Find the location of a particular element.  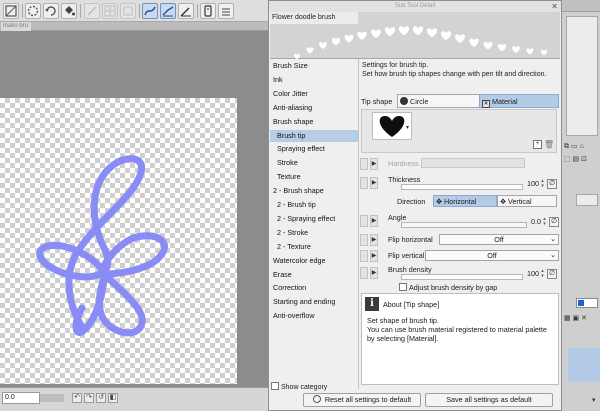

show-category-checkbox: Show category is located at coordinates (299, 387).